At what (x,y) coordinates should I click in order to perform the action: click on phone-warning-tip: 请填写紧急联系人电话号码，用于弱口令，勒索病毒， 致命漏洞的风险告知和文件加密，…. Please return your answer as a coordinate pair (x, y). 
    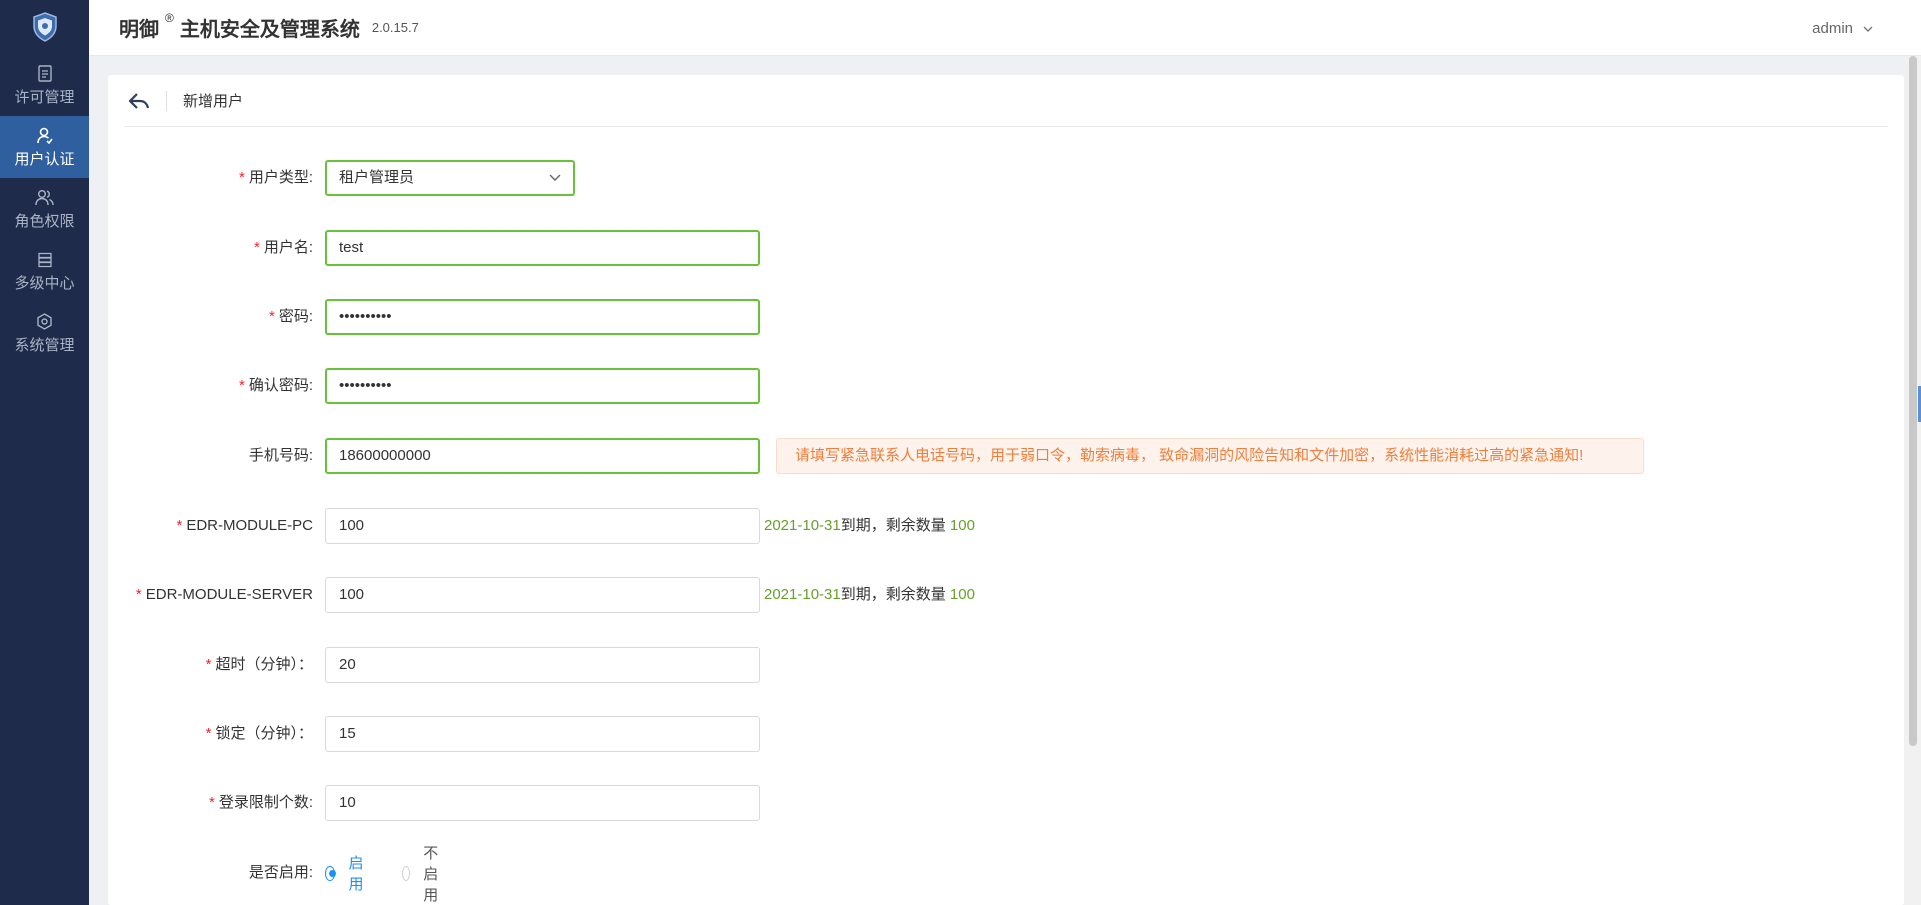
    Looking at the image, I should click on (1210, 456).